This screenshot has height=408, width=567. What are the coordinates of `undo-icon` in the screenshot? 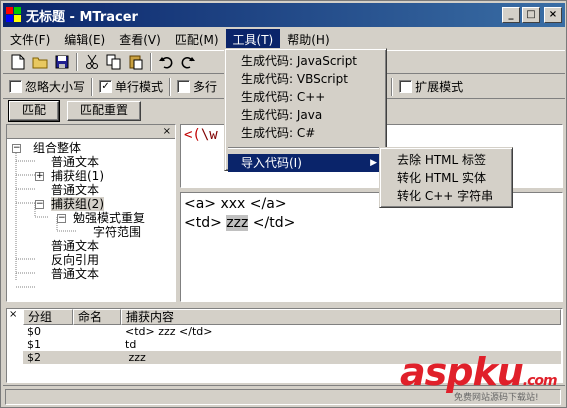 It's located at (166, 62).